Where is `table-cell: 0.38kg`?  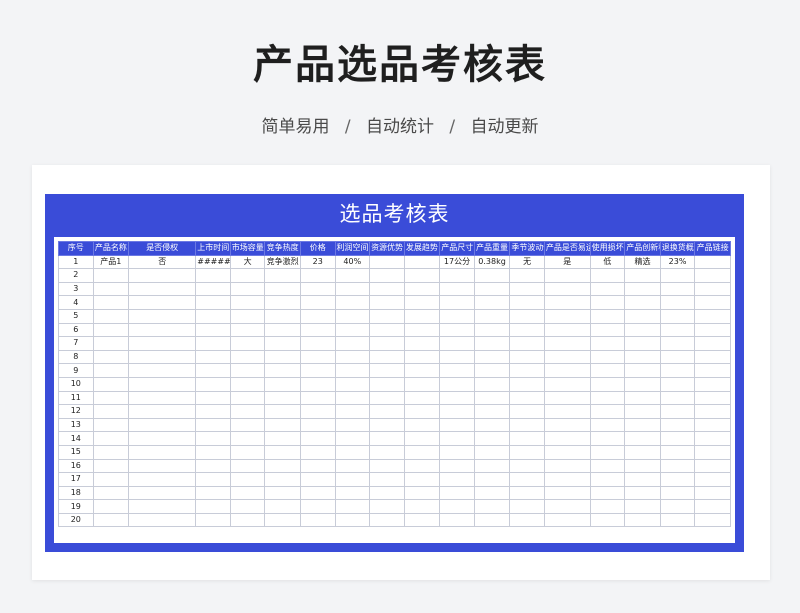
table-cell: 0.38kg is located at coordinates (492, 262).